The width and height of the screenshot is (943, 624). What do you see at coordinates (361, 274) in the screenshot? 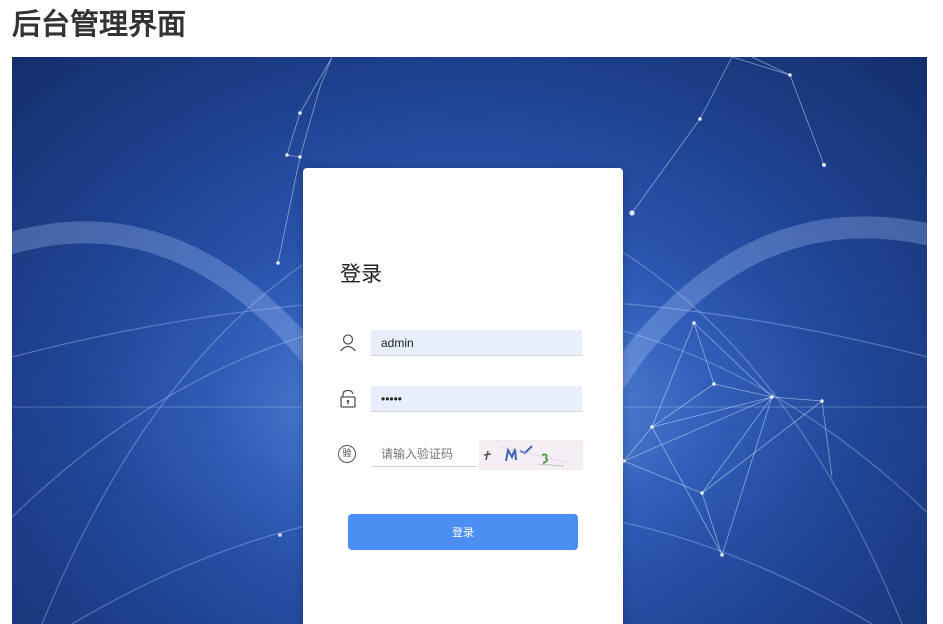
I see `login-title: 登录` at bounding box center [361, 274].